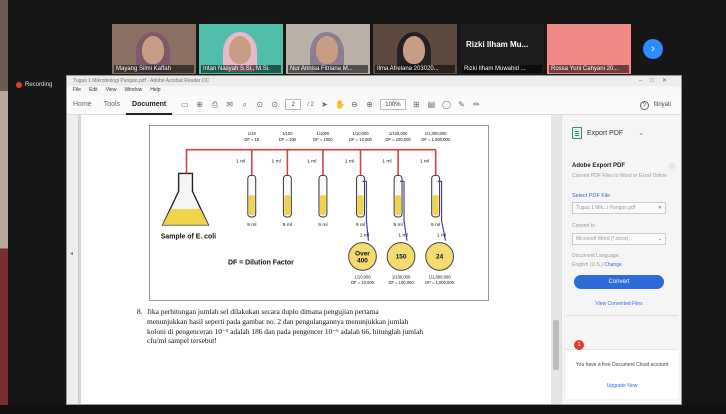  What do you see at coordinates (392, 104) in the screenshot?
I see `zoom-level-select: 100%` at bounding box center [392, 104].